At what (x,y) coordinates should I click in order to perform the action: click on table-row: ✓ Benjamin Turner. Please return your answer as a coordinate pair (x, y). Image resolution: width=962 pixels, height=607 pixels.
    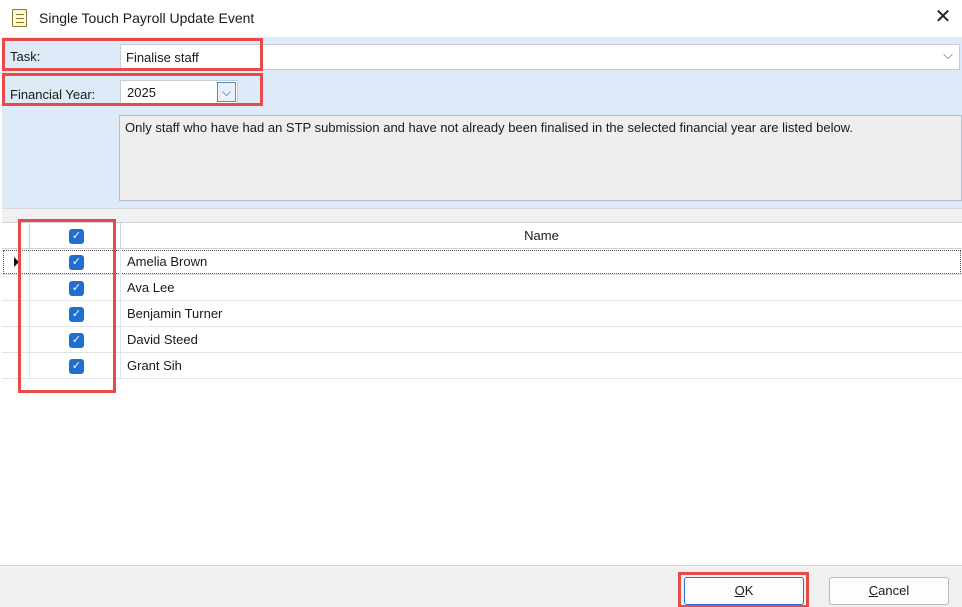
    Looking at the image, I should click on (482, 314).